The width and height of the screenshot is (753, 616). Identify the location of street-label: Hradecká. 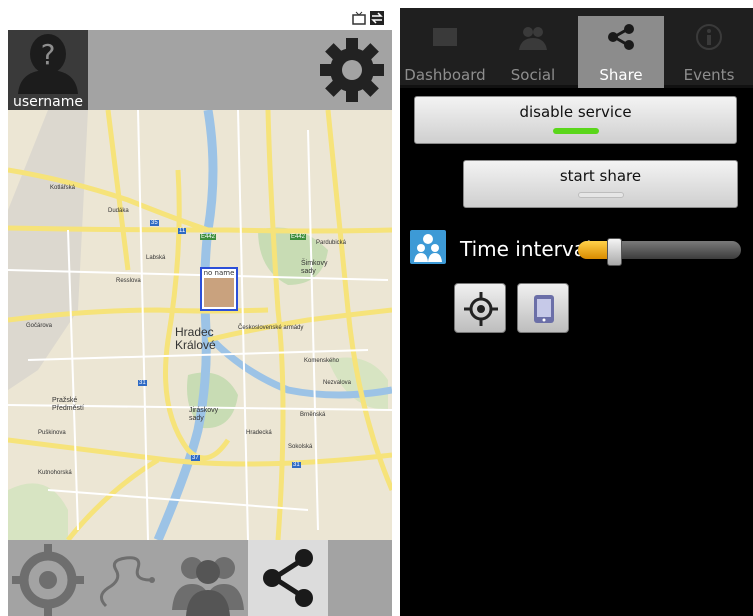
(259, 433).